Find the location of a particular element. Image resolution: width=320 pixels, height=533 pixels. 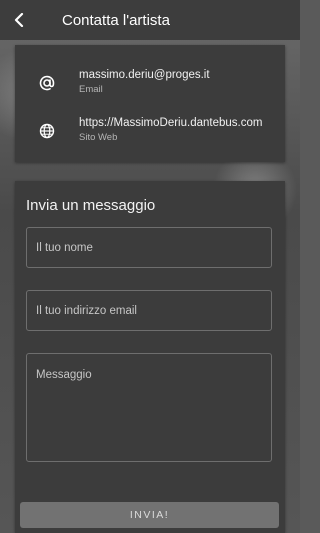

email-input: Il tuo indirizzo email is located at coordinates (149, 310).